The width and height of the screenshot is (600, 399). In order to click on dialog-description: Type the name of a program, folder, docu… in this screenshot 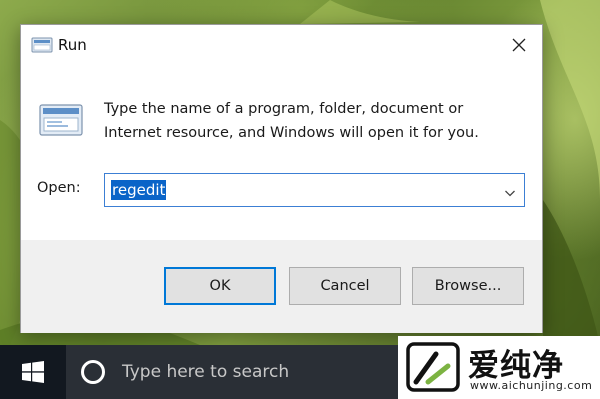, I will do `click(291, 121)`.